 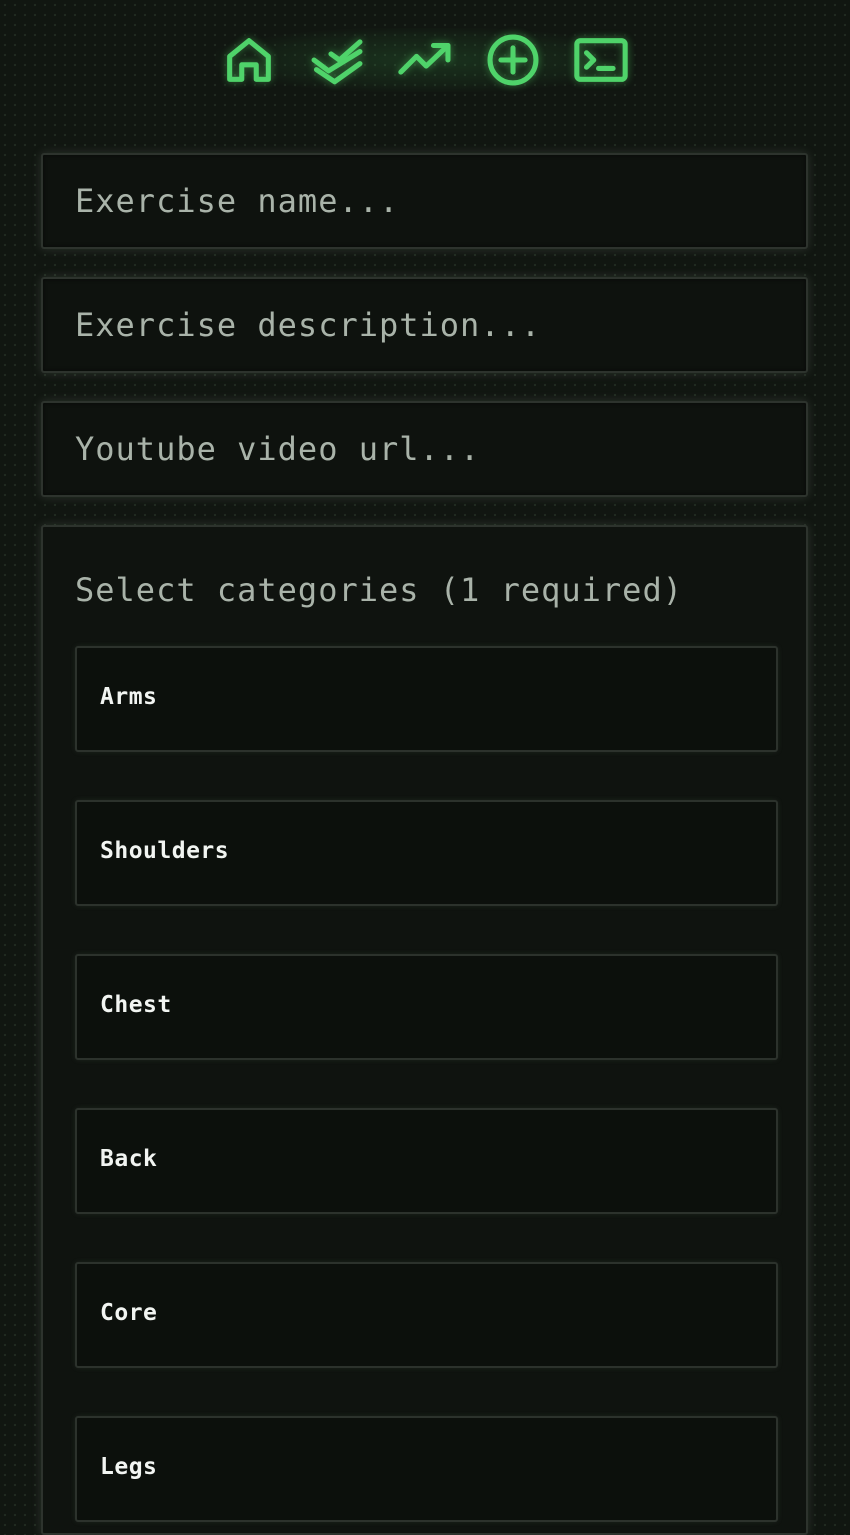 What do you see at coordinates (129, 697) in the screenshot?
I see `category-label: Arms` at bounding box center [129, 697].